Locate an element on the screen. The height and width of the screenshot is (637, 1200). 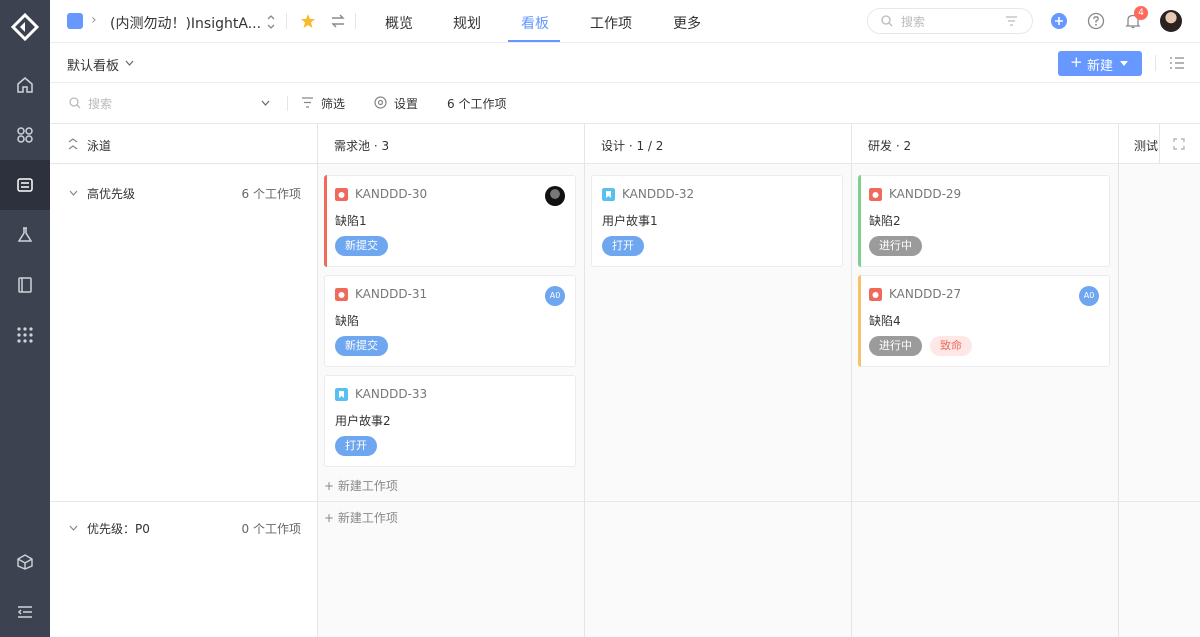
collapse-all-icon is located at coordinates (73, 144).